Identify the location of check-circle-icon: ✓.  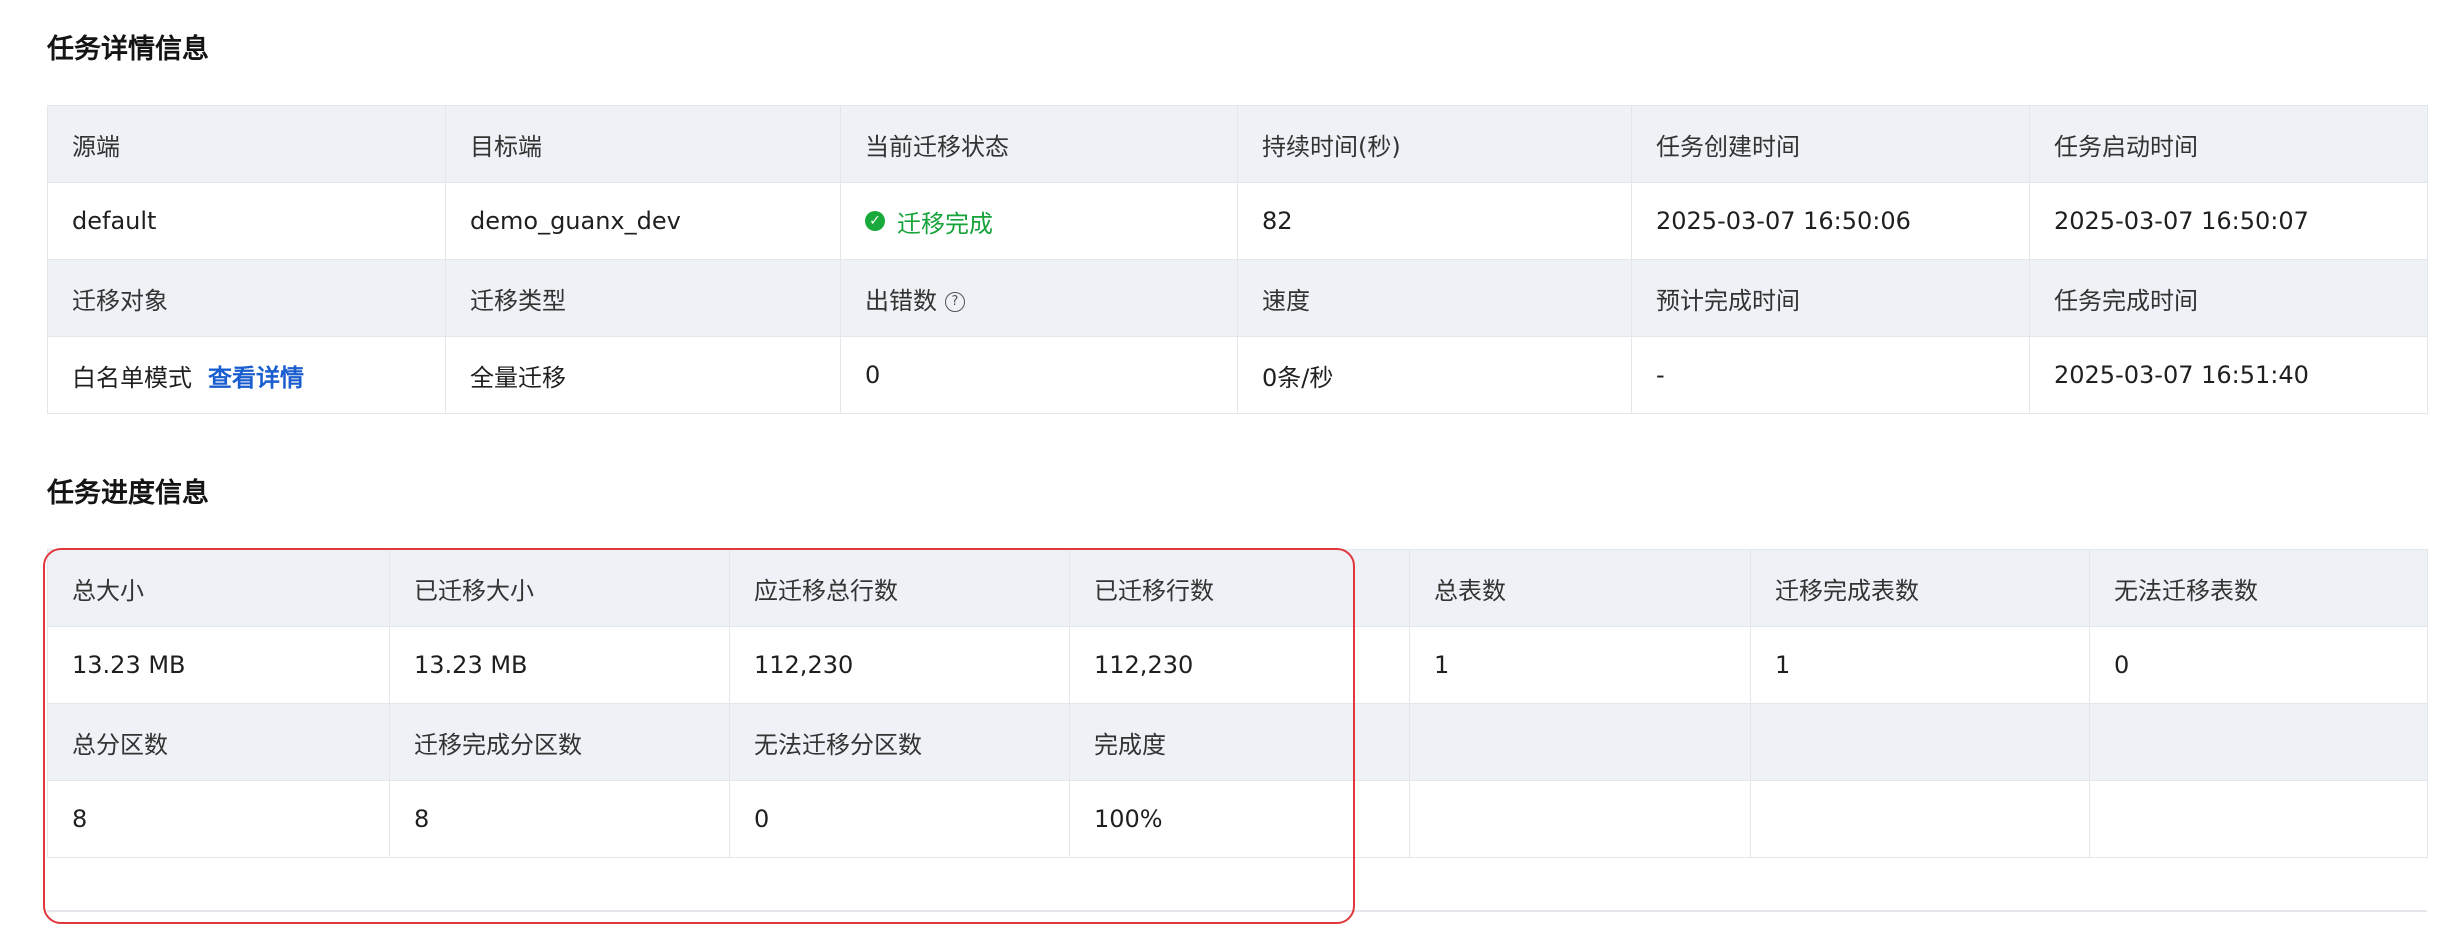
(875, 221).